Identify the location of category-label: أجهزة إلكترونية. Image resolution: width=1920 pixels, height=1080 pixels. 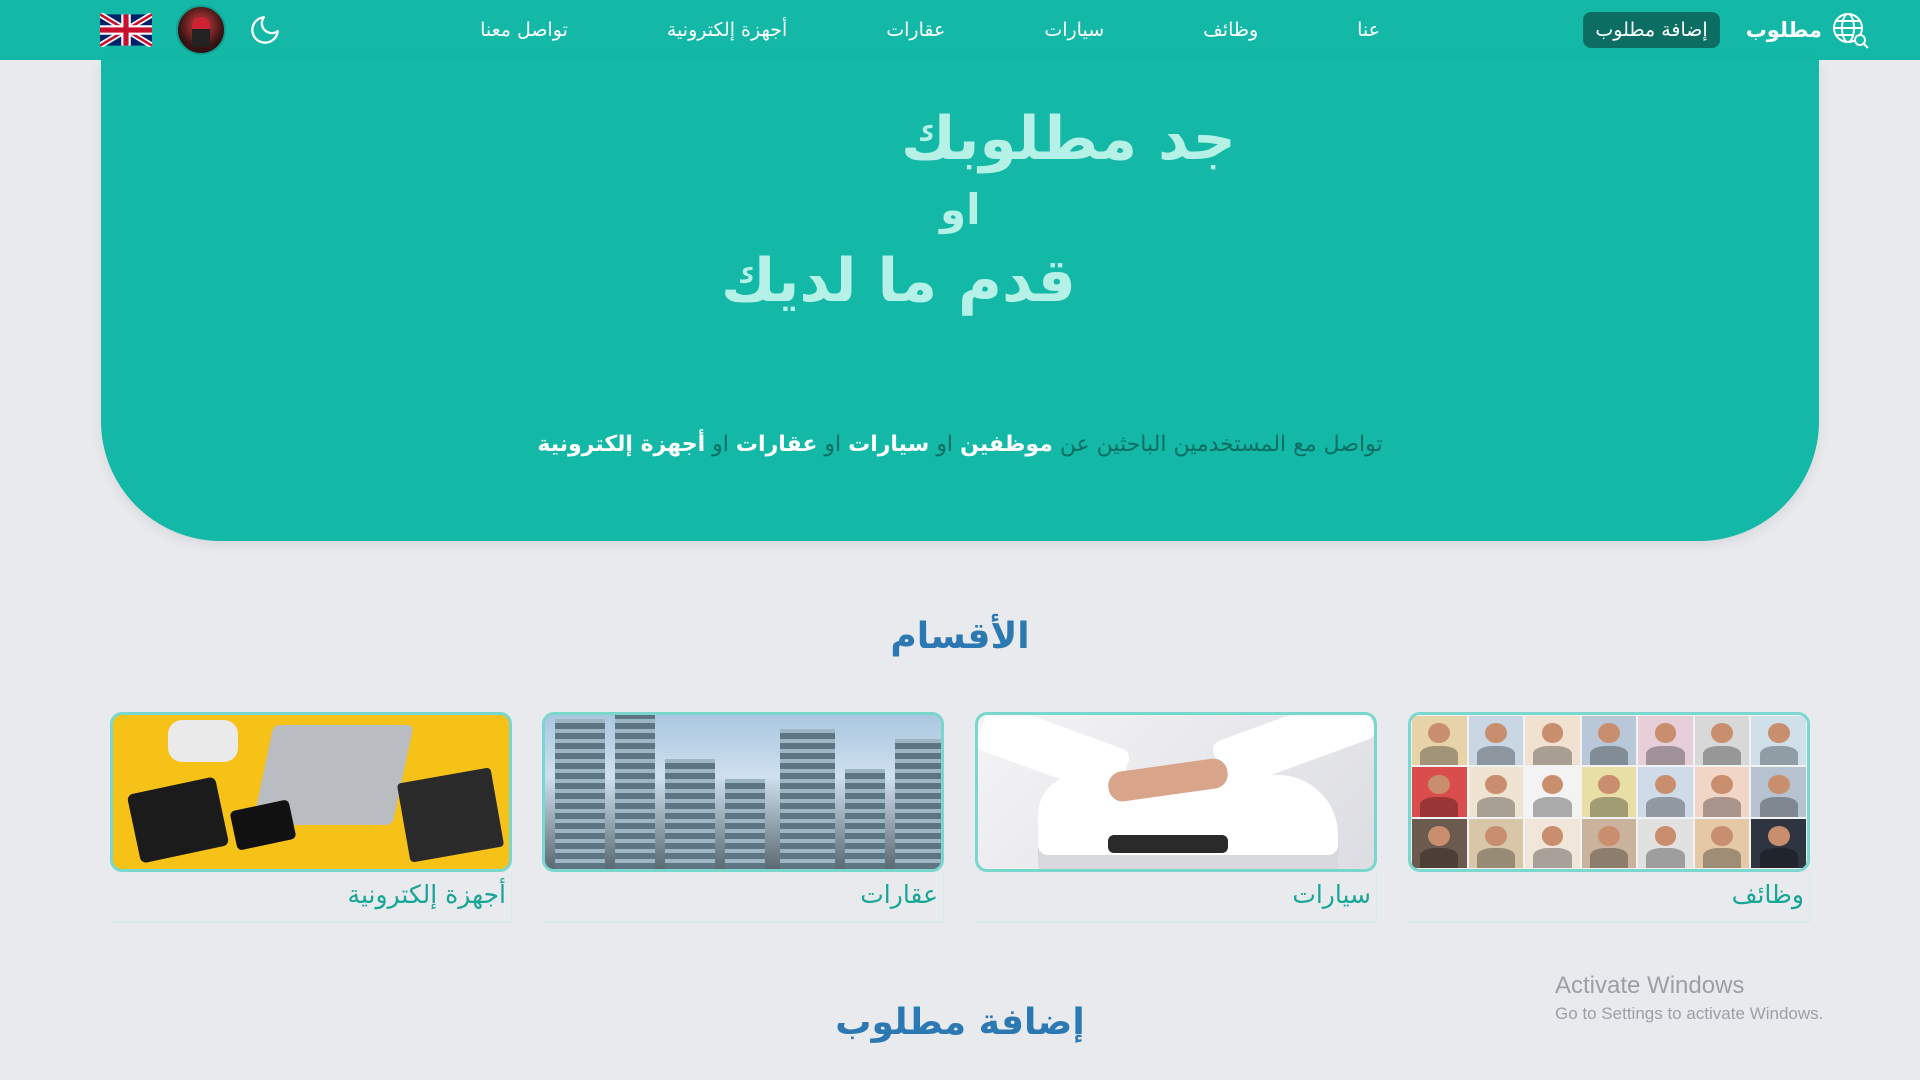
(426, 894).